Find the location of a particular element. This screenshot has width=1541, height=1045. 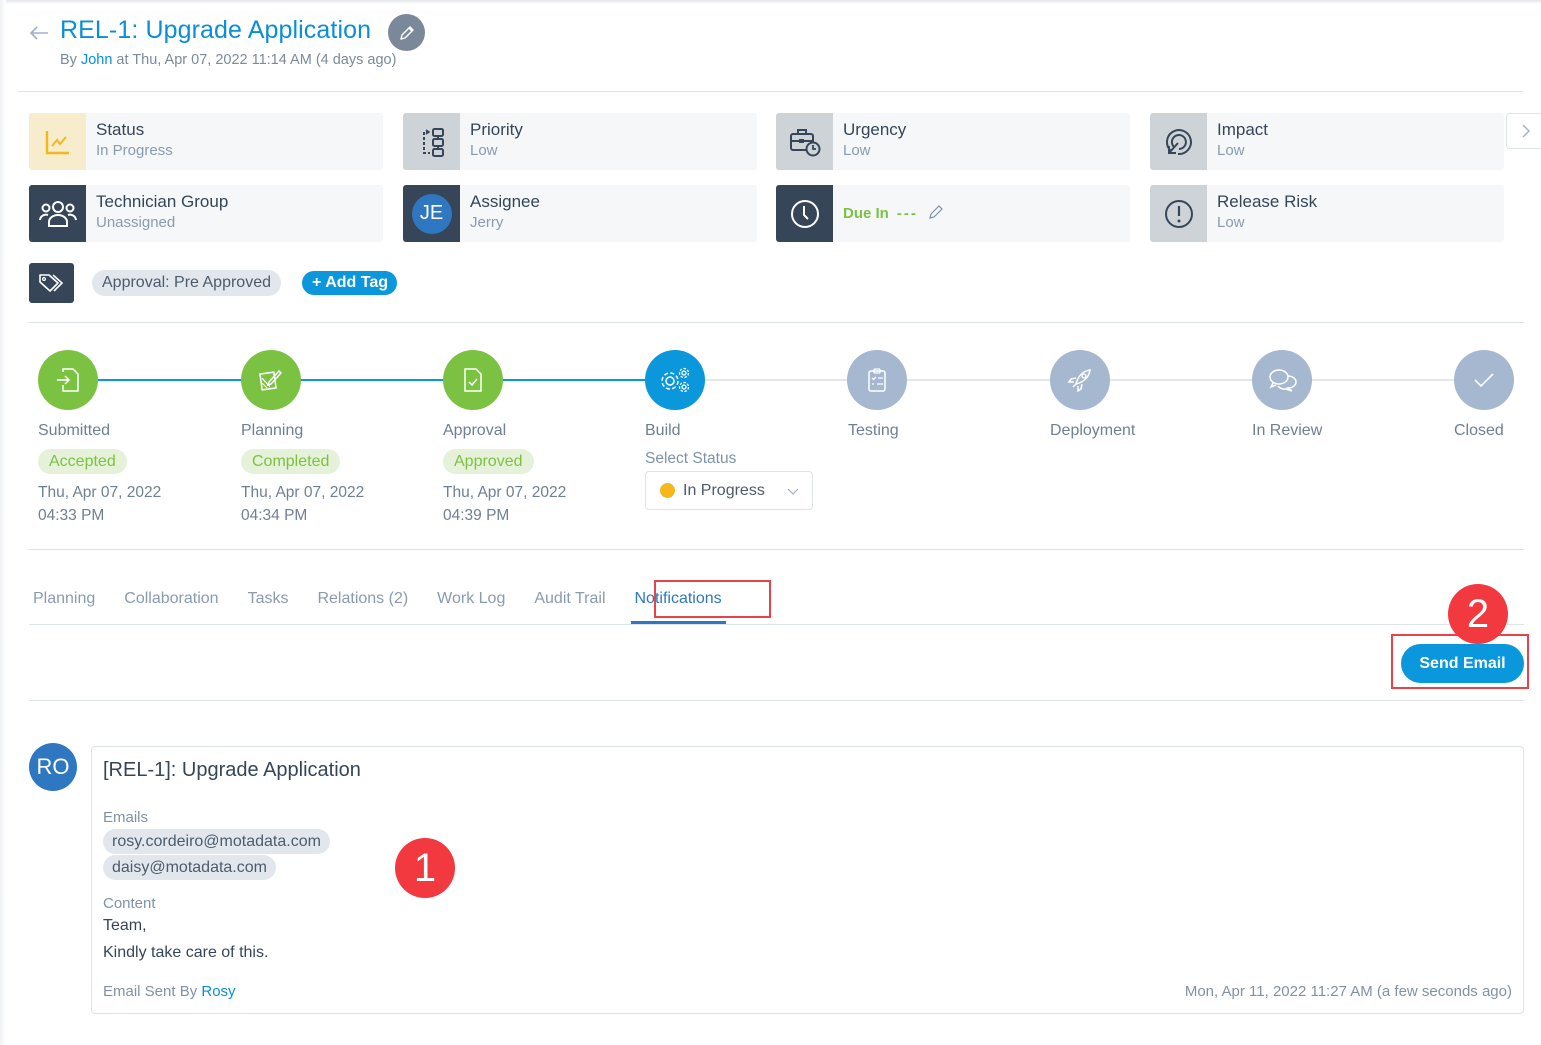

step-status-badge: Approved is located at coordinates (488, 461).